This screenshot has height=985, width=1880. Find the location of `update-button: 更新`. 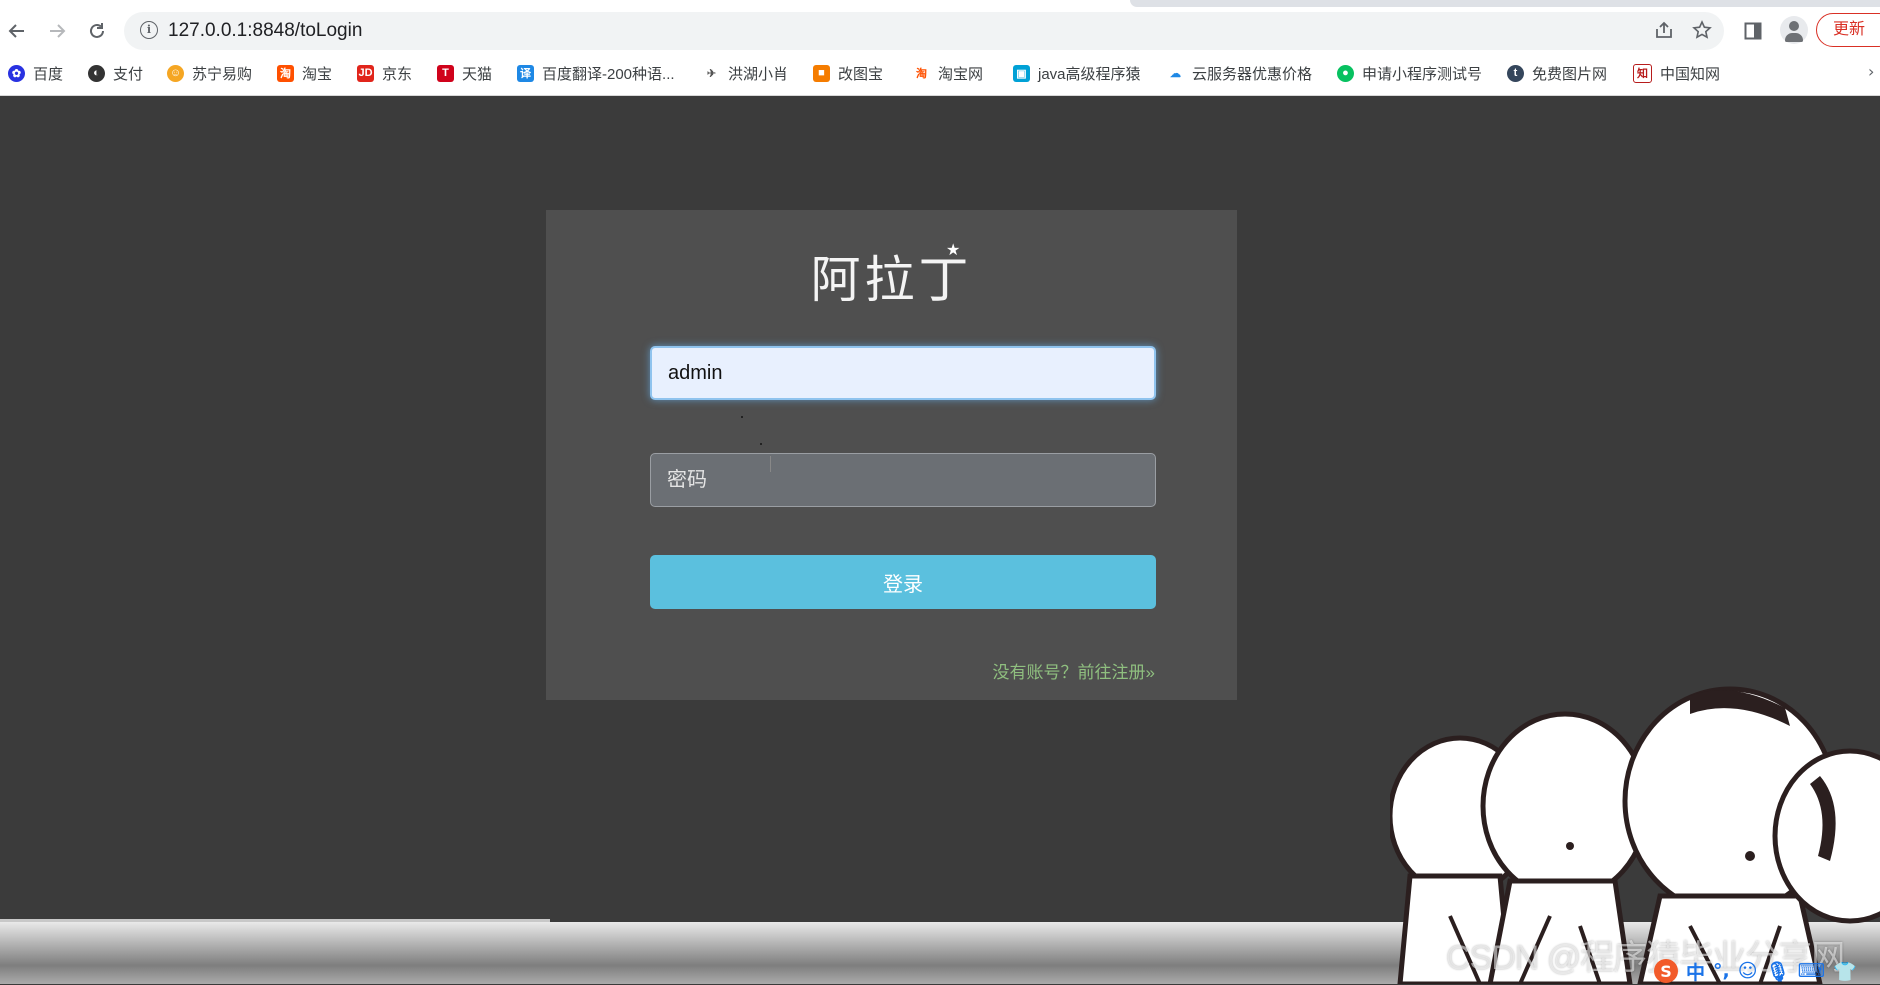

update-button: 更新 is located at coordinates (1848, 30).